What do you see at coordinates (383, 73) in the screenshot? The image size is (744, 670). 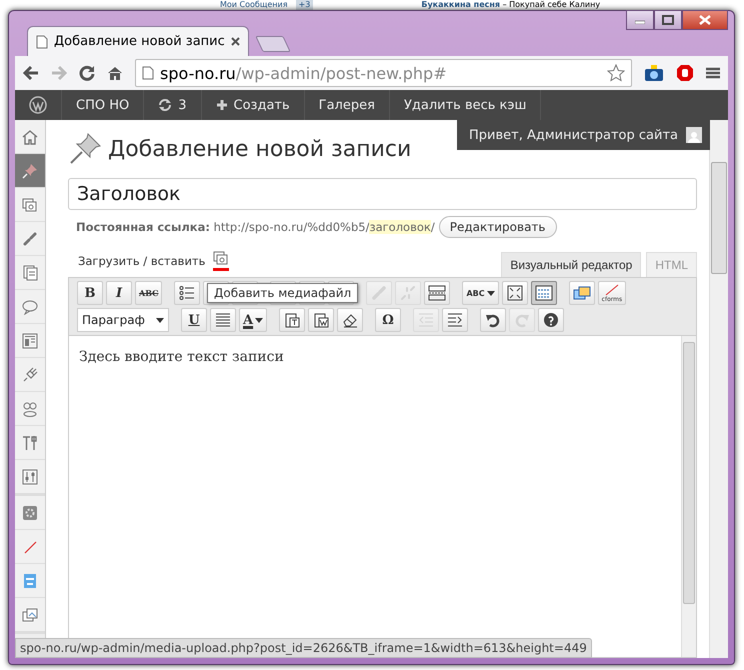 I see `address-bar: spo-no.ru/wp-admin/post-new.php#` at bounding box center [383, 73].